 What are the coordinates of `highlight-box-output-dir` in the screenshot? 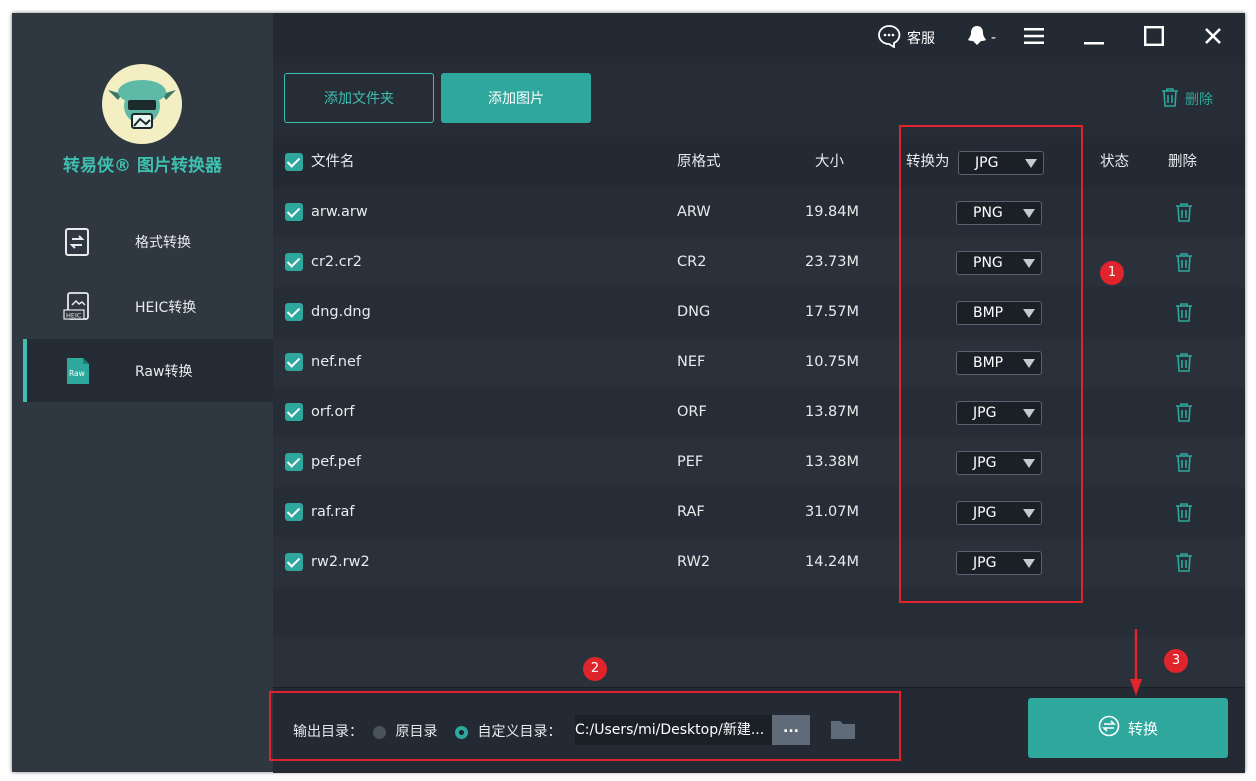 It's located at (585, 726).